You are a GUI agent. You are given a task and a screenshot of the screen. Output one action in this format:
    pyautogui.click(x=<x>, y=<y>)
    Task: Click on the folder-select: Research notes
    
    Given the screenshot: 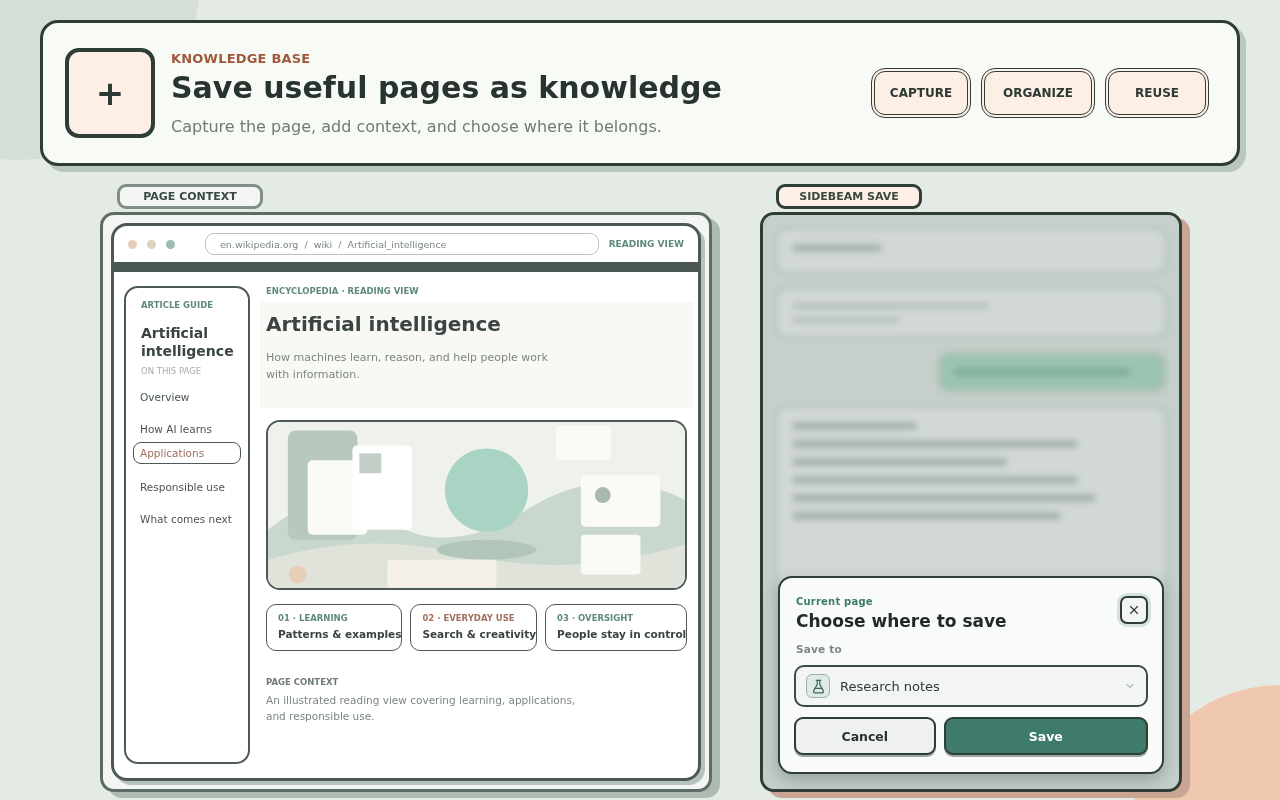 What is the action you would take?
    pyautogui.click(x=971, y=686)
    